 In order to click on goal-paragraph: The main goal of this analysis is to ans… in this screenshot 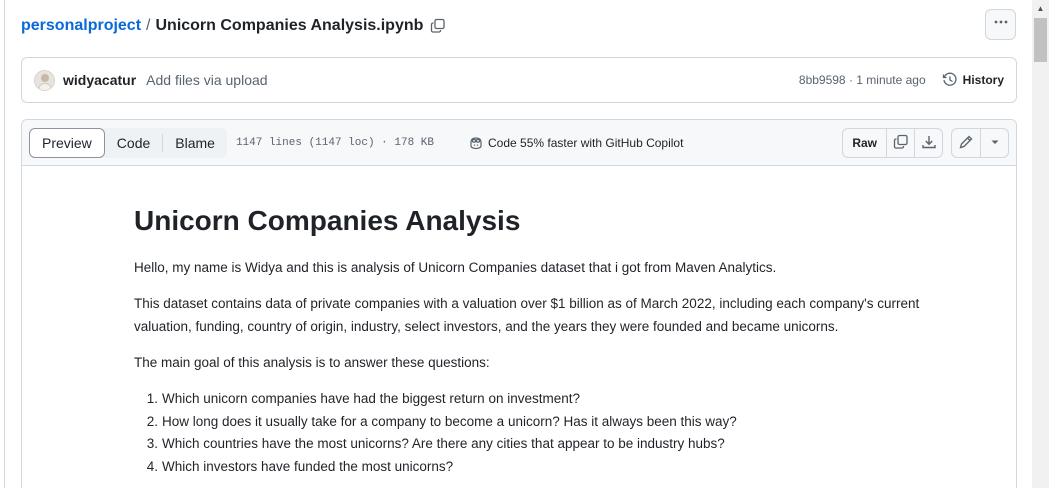, I will do `click(312, 362)`.